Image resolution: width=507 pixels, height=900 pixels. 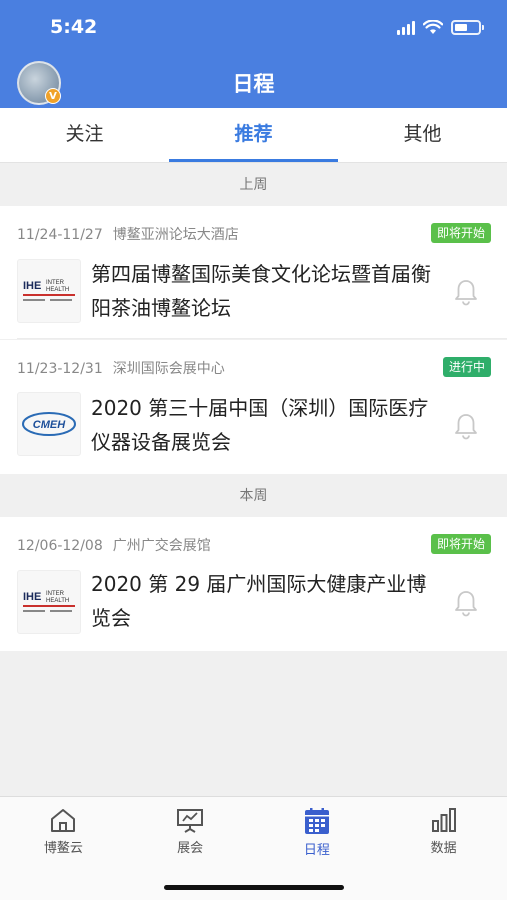 I want to click on page-title: 日程, so click(x=253, y=84).